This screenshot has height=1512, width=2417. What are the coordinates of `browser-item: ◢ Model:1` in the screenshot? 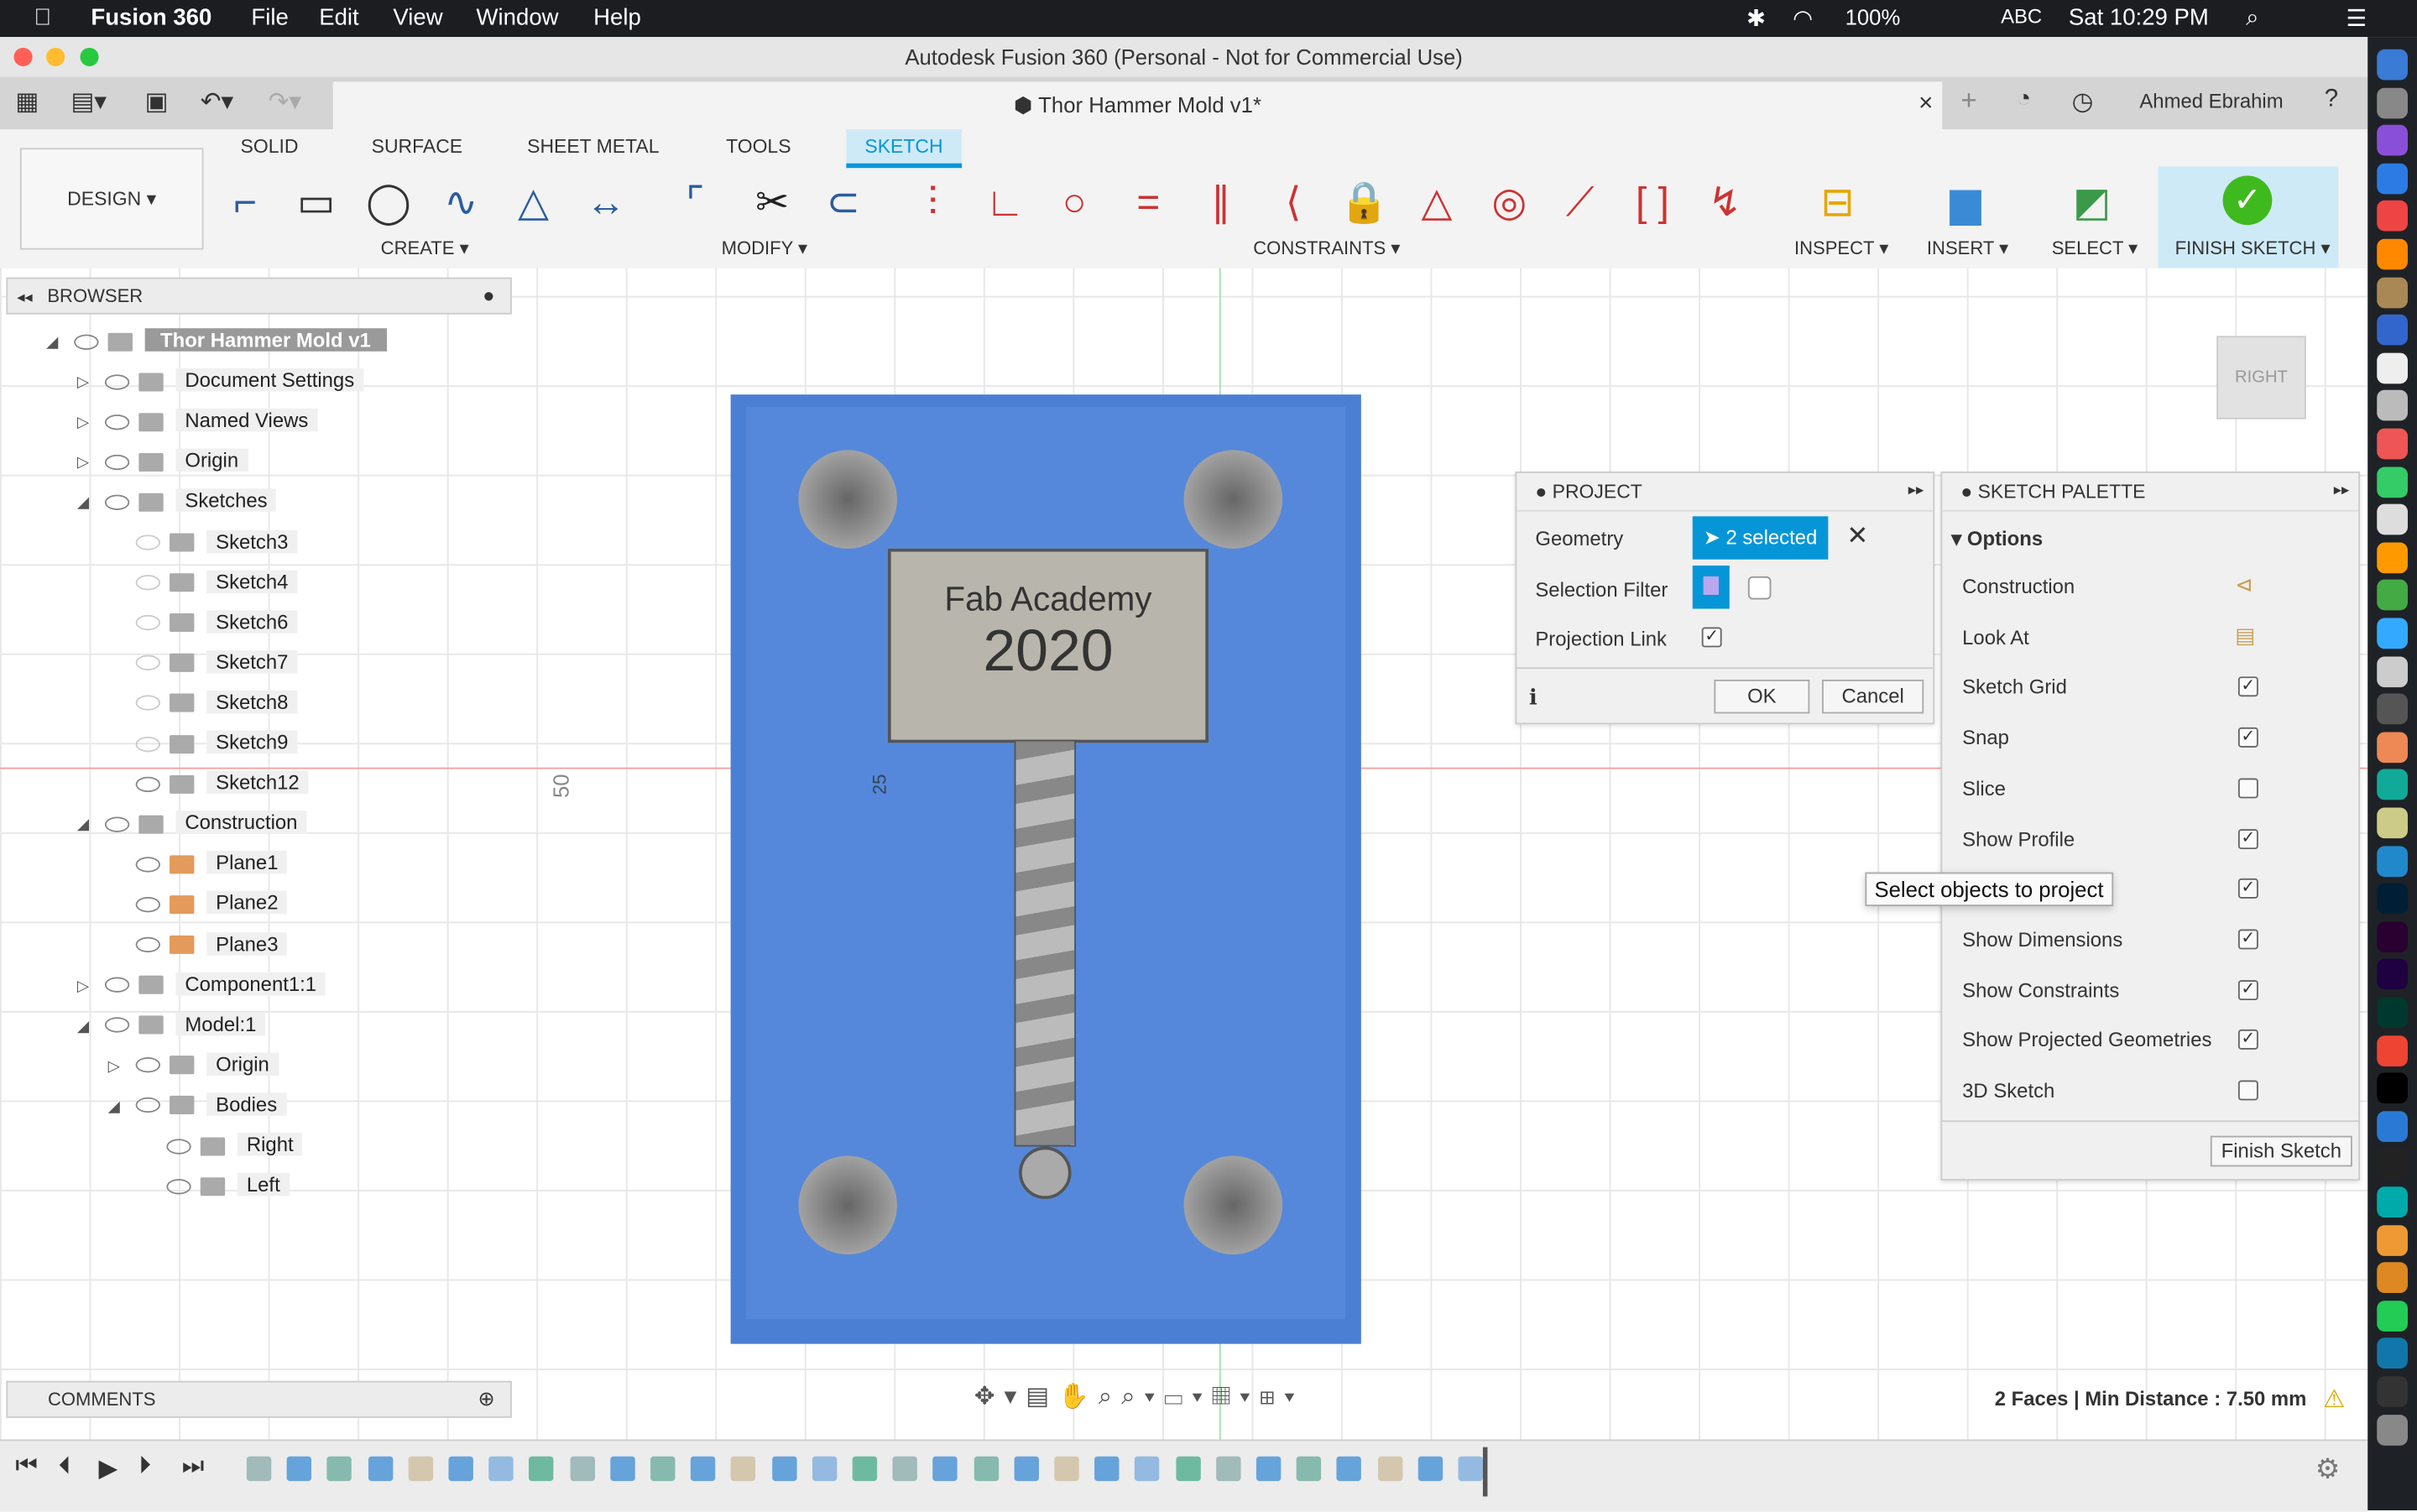 It's located at (171, 1024).